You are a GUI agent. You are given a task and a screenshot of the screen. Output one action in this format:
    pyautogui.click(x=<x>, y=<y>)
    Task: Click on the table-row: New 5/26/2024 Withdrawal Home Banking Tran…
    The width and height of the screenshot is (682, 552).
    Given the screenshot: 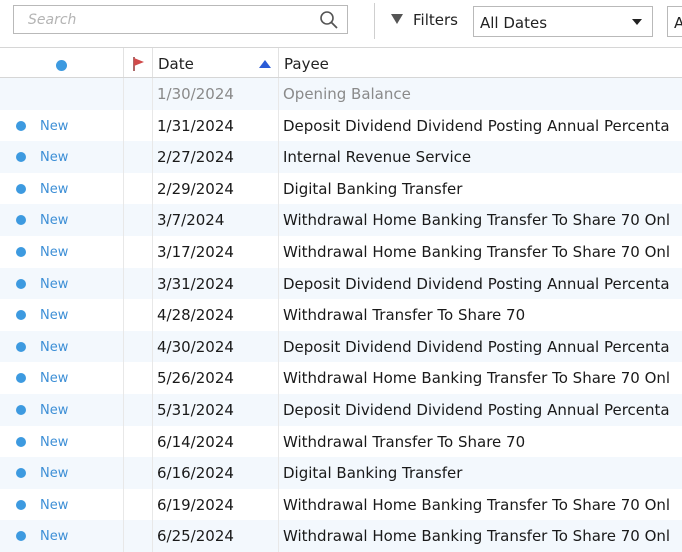 What is the action you would take?
    pyautogui.click(x=341, y=378)
    